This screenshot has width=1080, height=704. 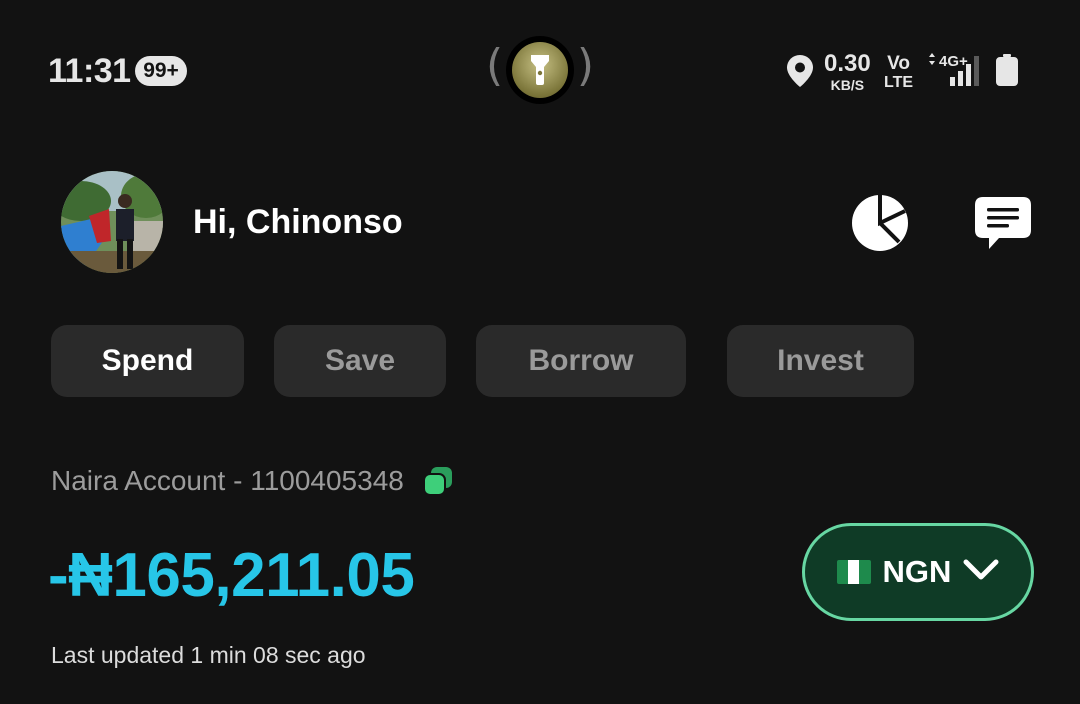 I want to click on location-icon, so click(x=800, y=73).